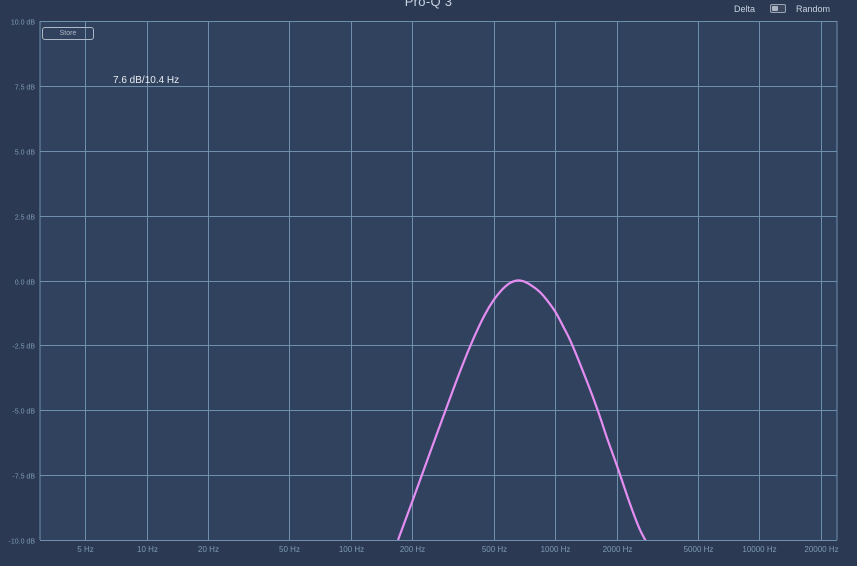 This screenshot has height=566, width=857. I want to click on x-tick-label: 1000 Hz, so click(556, 549).